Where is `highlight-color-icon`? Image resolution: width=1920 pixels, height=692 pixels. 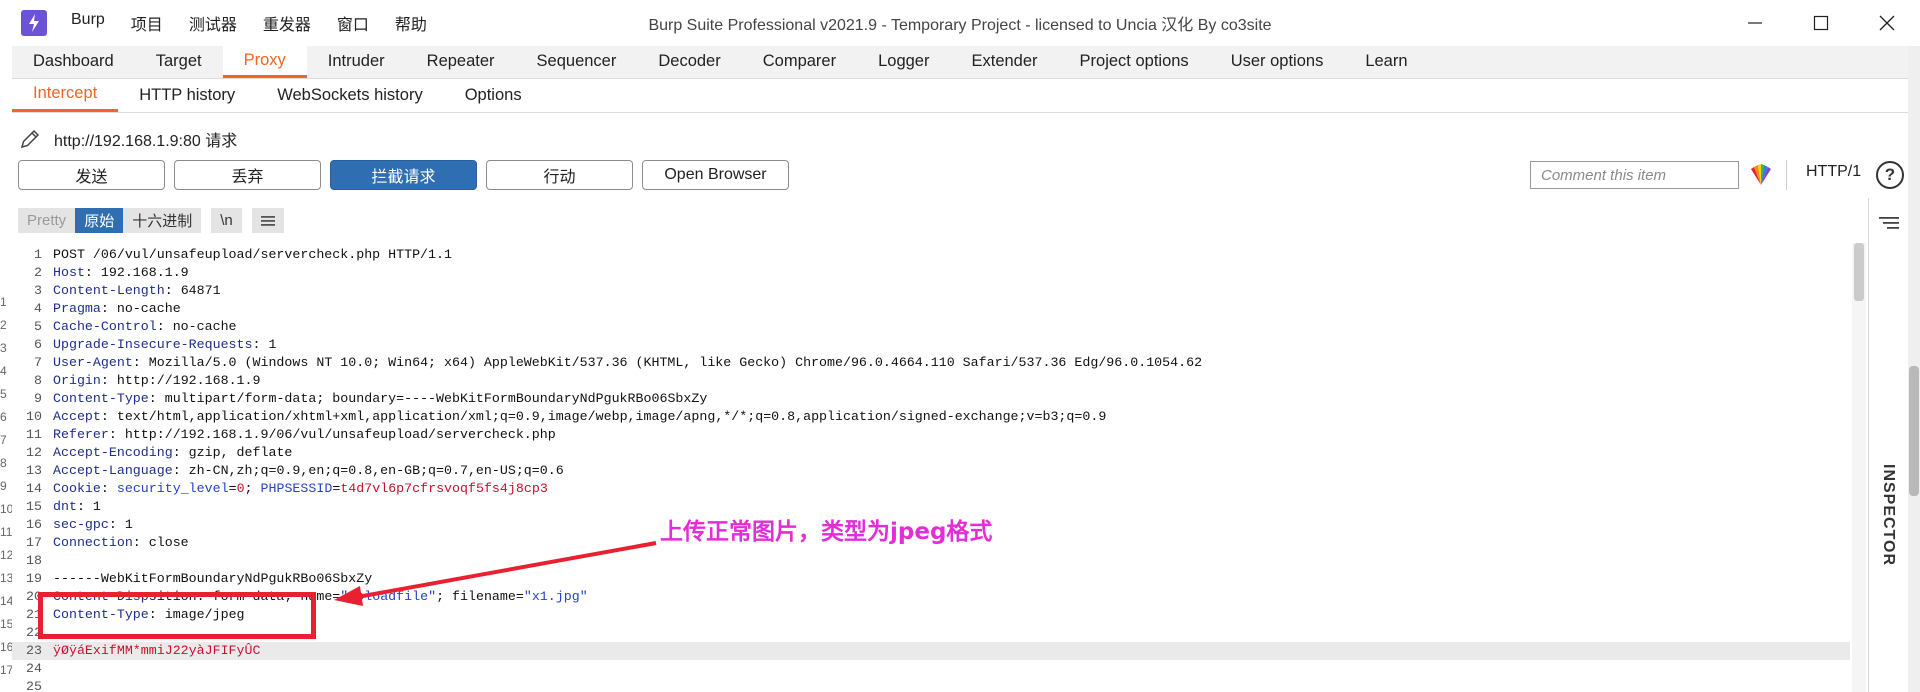 highlight-color-icon is located at coordinates (1761, 175).